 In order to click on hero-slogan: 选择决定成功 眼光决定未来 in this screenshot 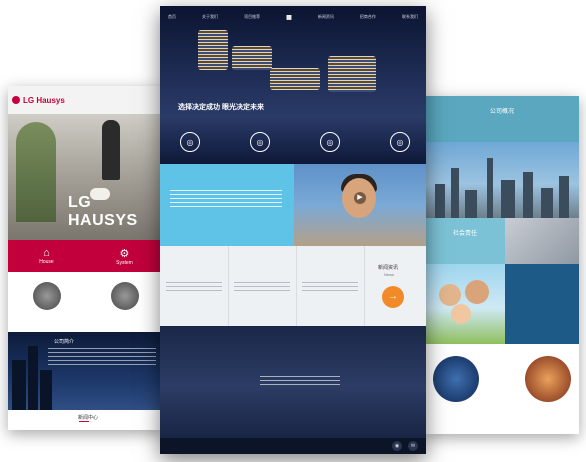, I will do `click(221, 107)`.